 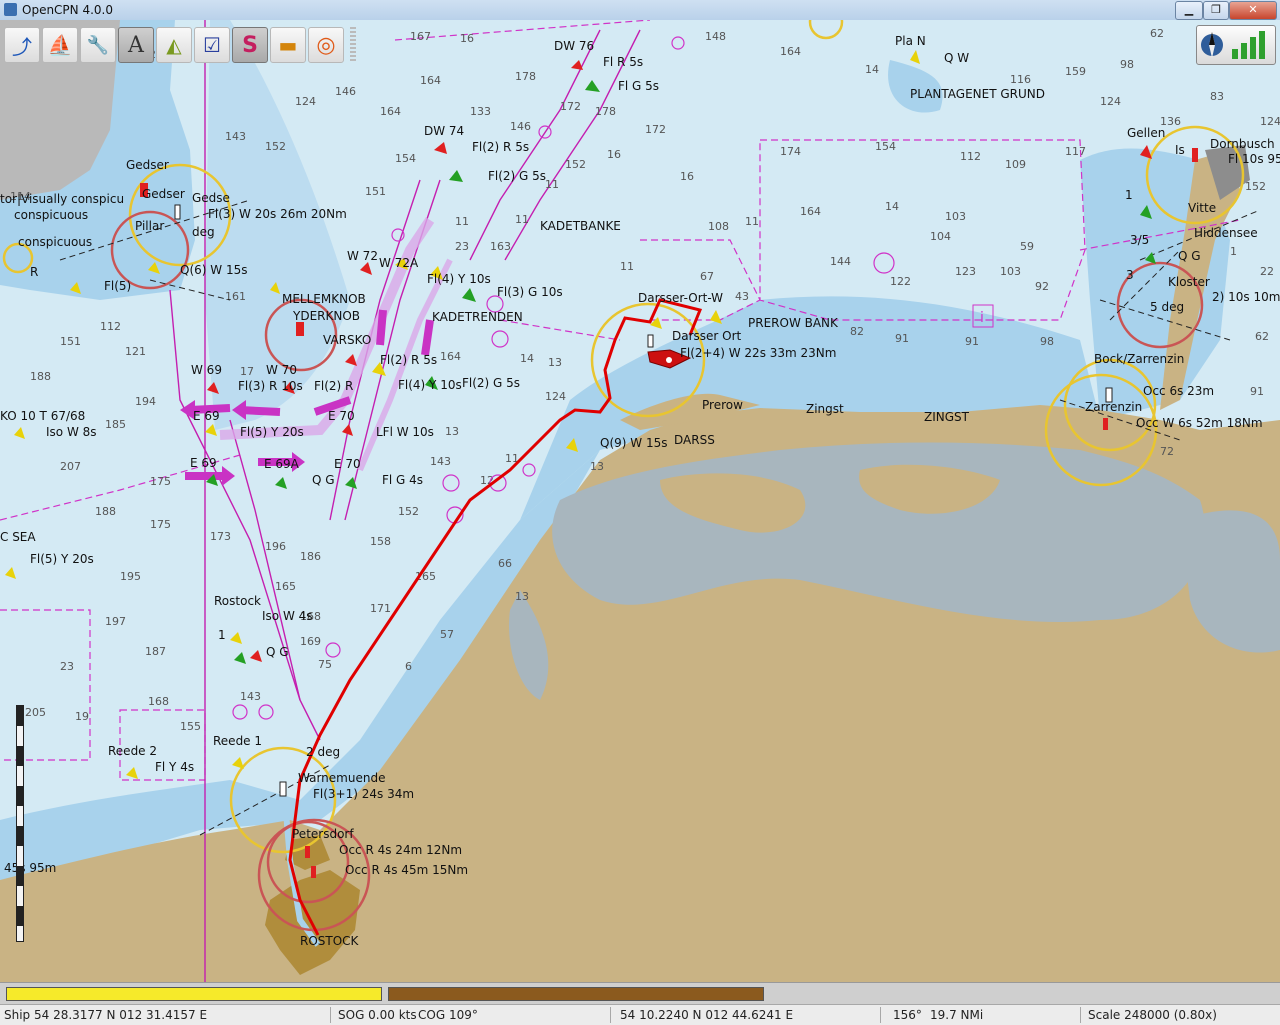 What do you see at coordinates (447, 634) in the screenshot?
I see `svg-text: 57` at bounding box center [447, 634].